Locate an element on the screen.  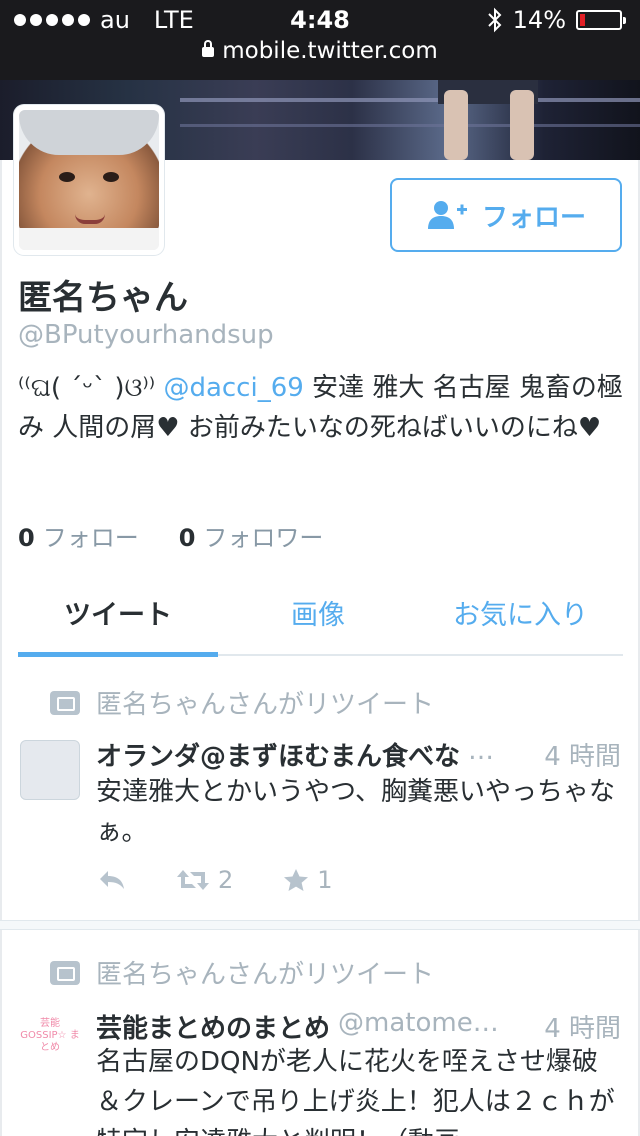
following-stat: 0 フォロー is located at coordinates (78, 535).